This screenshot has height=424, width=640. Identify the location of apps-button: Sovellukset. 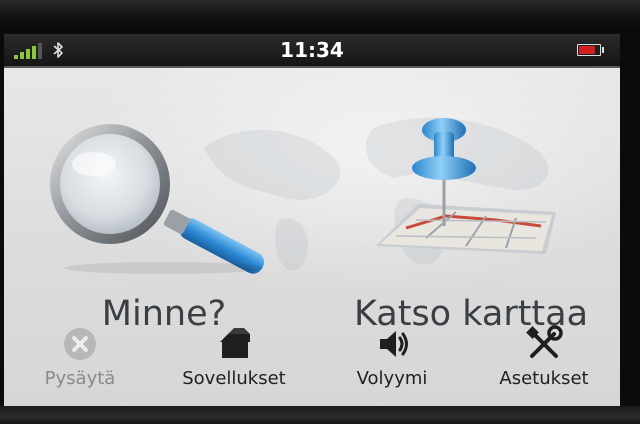
(234, 358).